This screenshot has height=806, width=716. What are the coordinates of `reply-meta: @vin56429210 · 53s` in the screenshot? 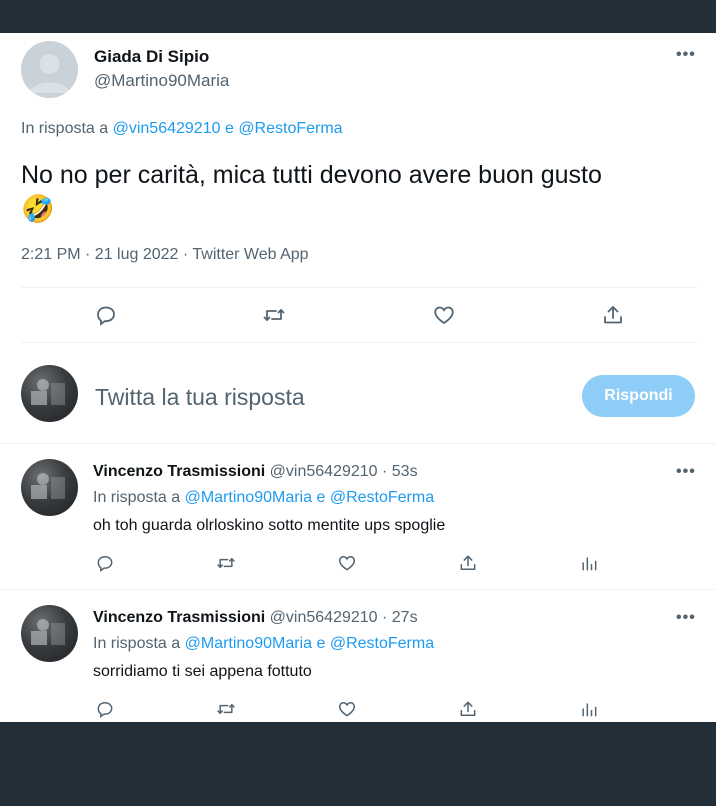 It's located at (344, 471).